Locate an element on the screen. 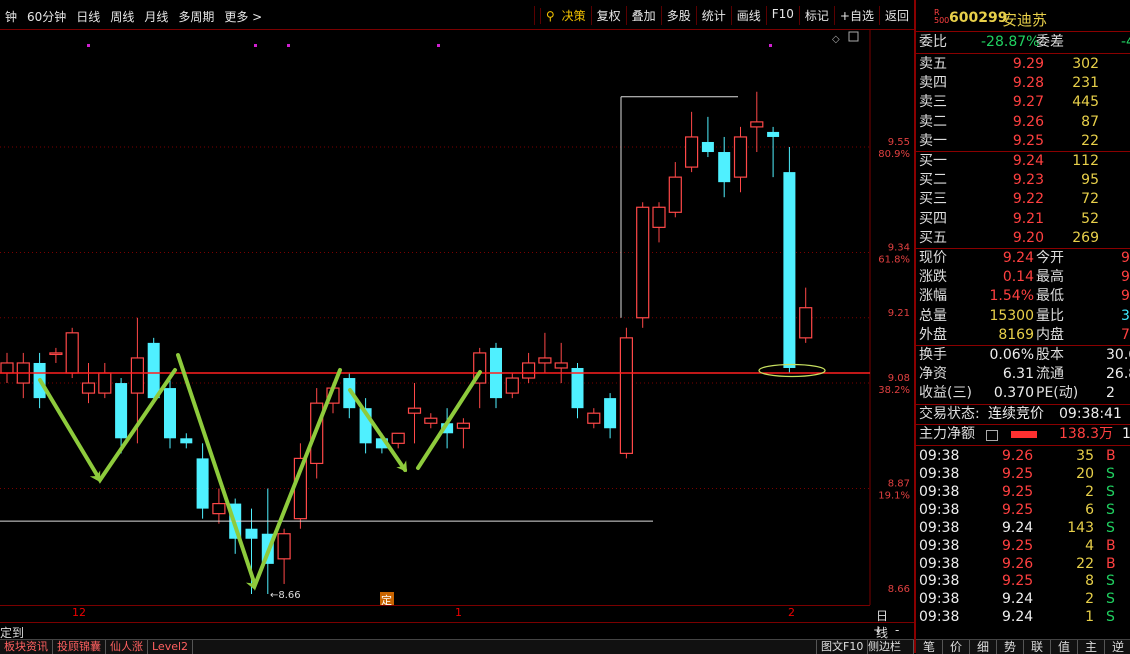 The width and height of the screenshot is (1130, 654). tick-row: 09:38 9.25 8 S is located at coordinates (1023, 581).